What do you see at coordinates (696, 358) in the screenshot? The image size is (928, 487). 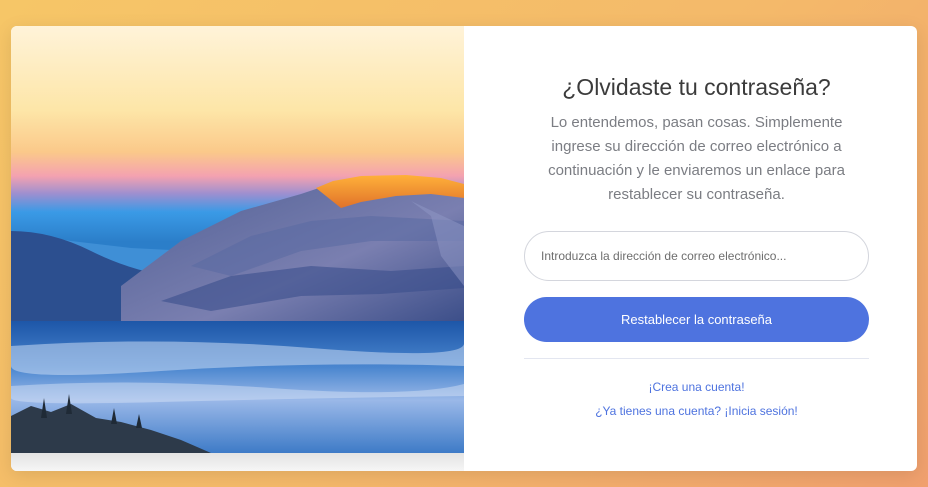 I see `divider` at bounding box center [696, 358].